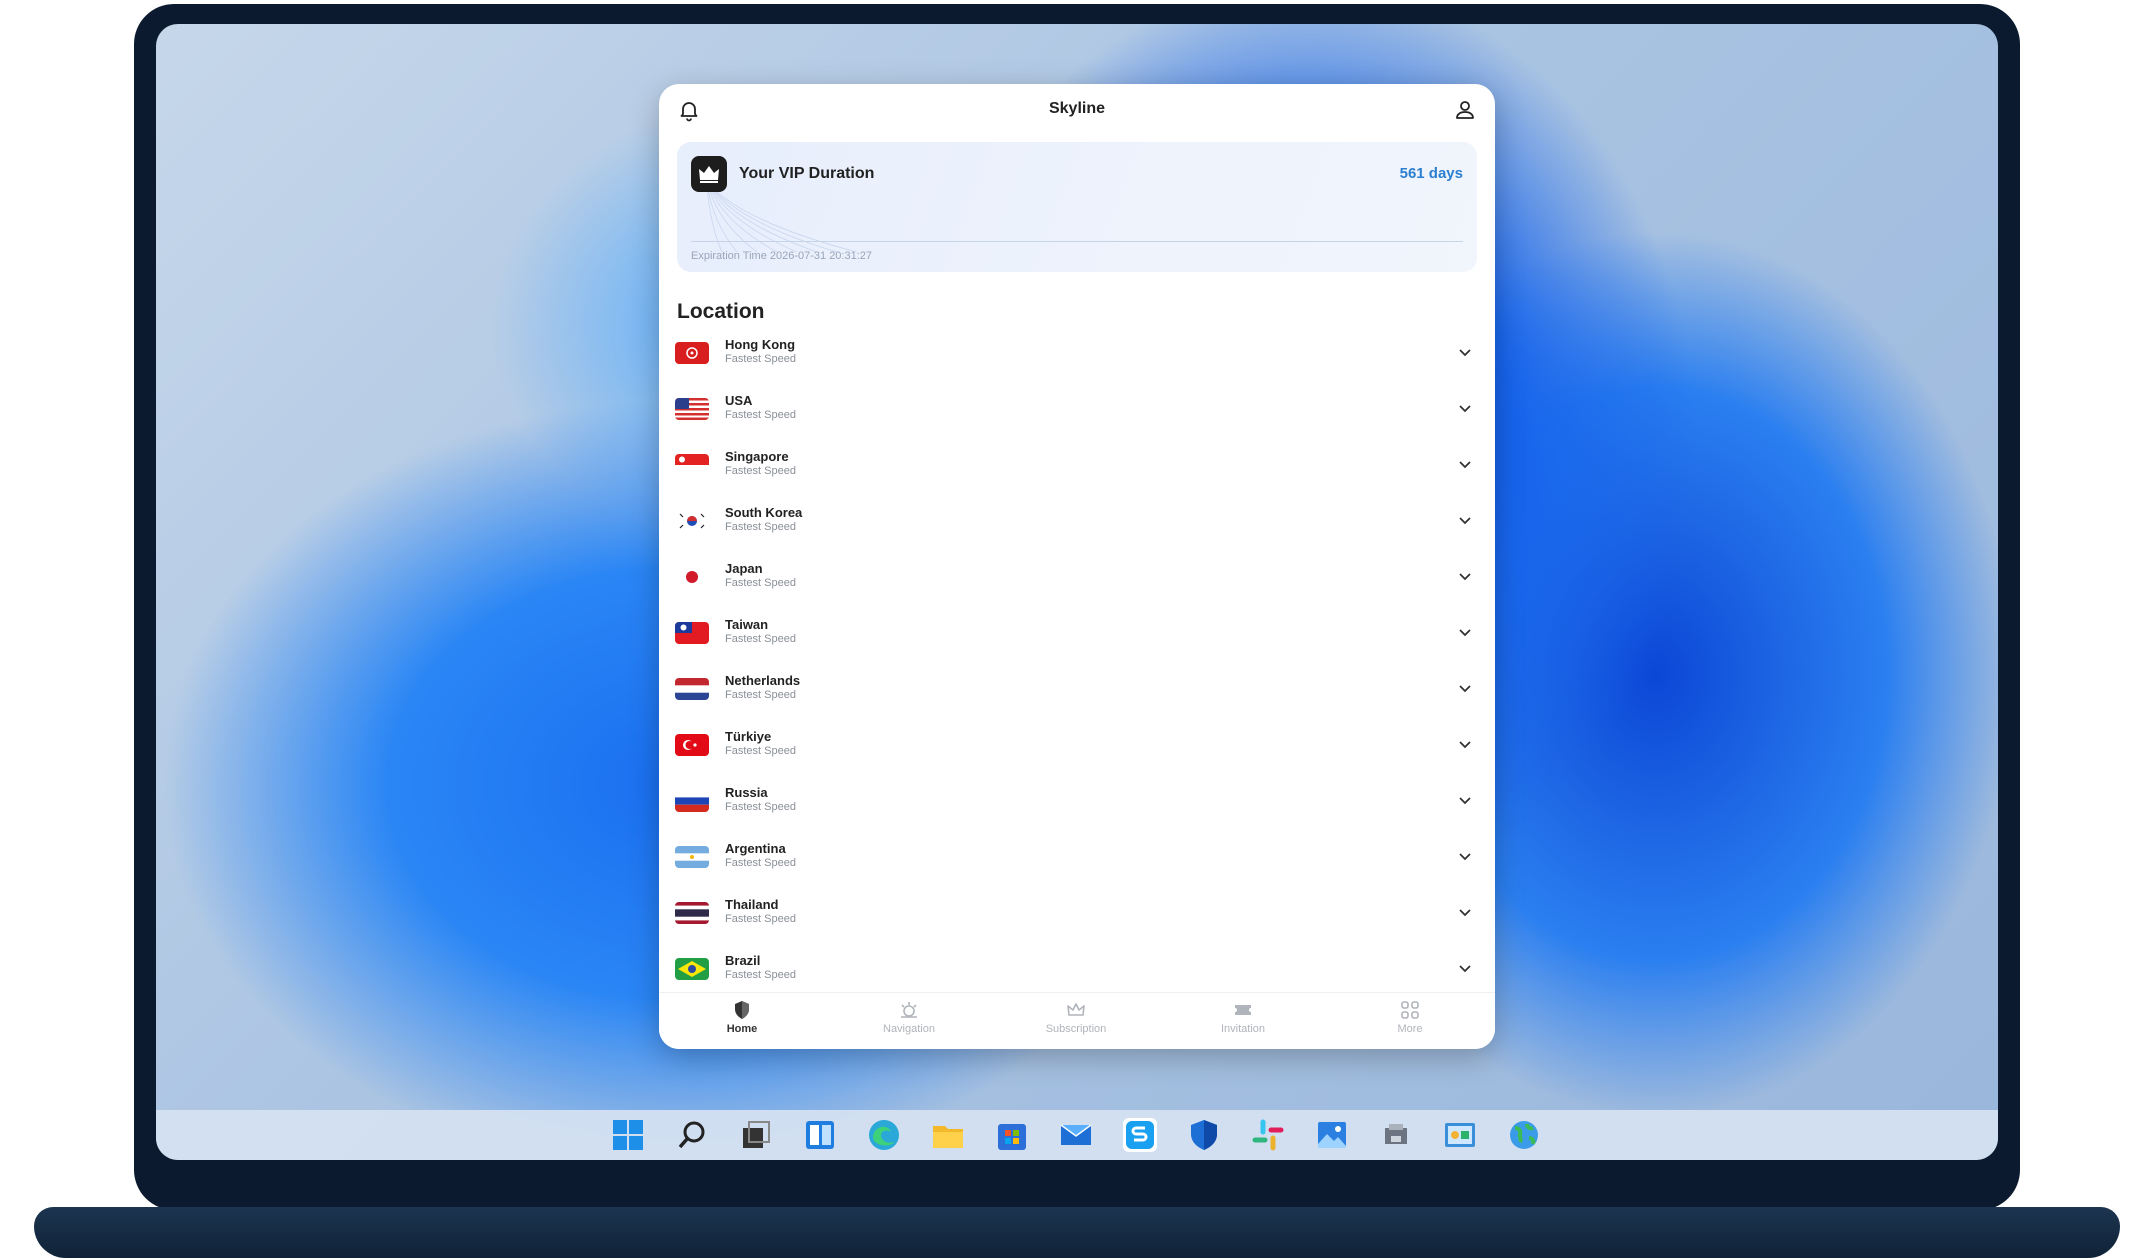 This screenshot has width=2152, height=1258. Describe the element at coordinates (820, 1135) in the screenshot. I see `widgets-icon` at that location.